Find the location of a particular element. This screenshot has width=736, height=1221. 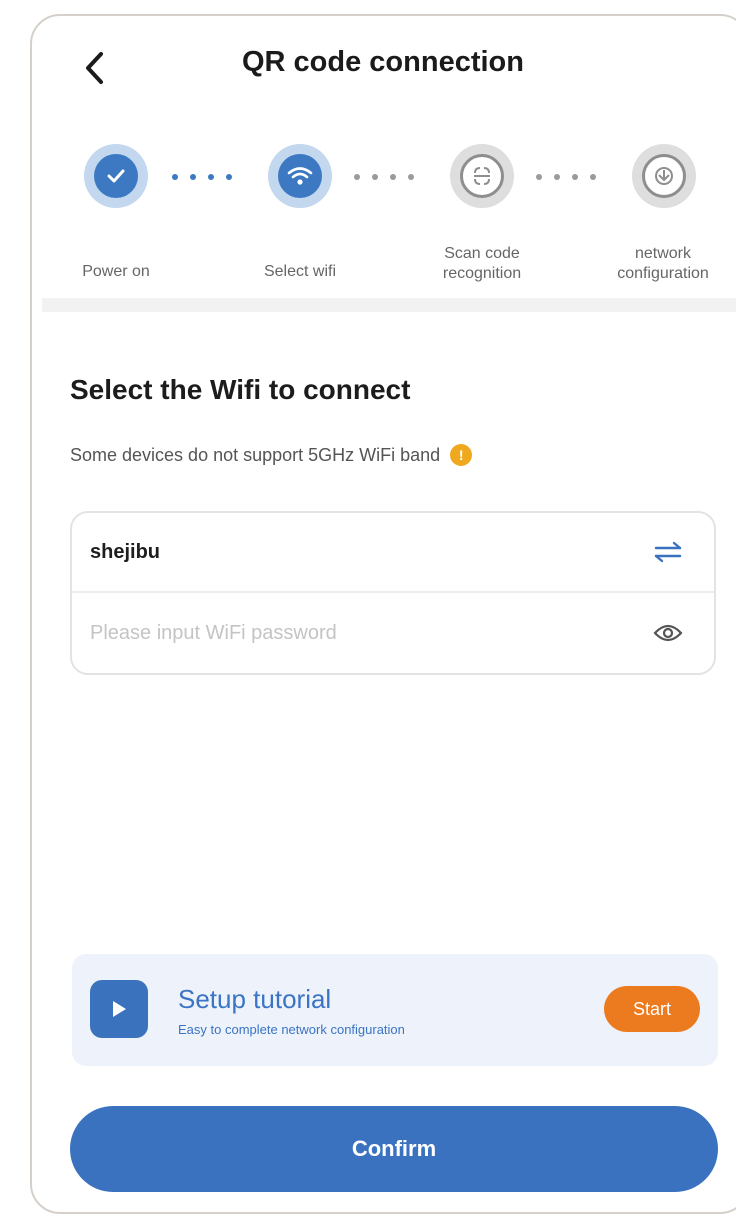

step-select-wifi is located at coordinates (300, 176).